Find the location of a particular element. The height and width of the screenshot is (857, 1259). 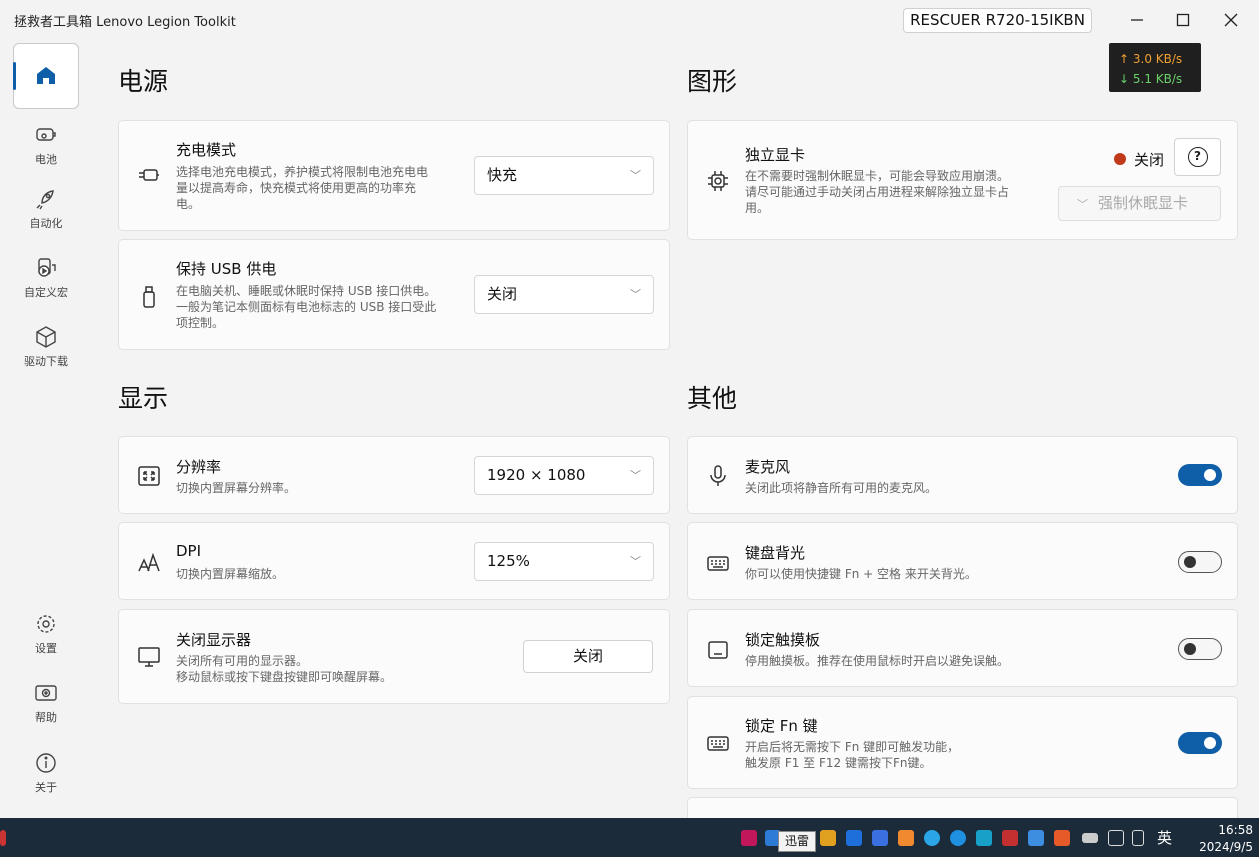

minimize-button is located at coordinates (1137, 20).